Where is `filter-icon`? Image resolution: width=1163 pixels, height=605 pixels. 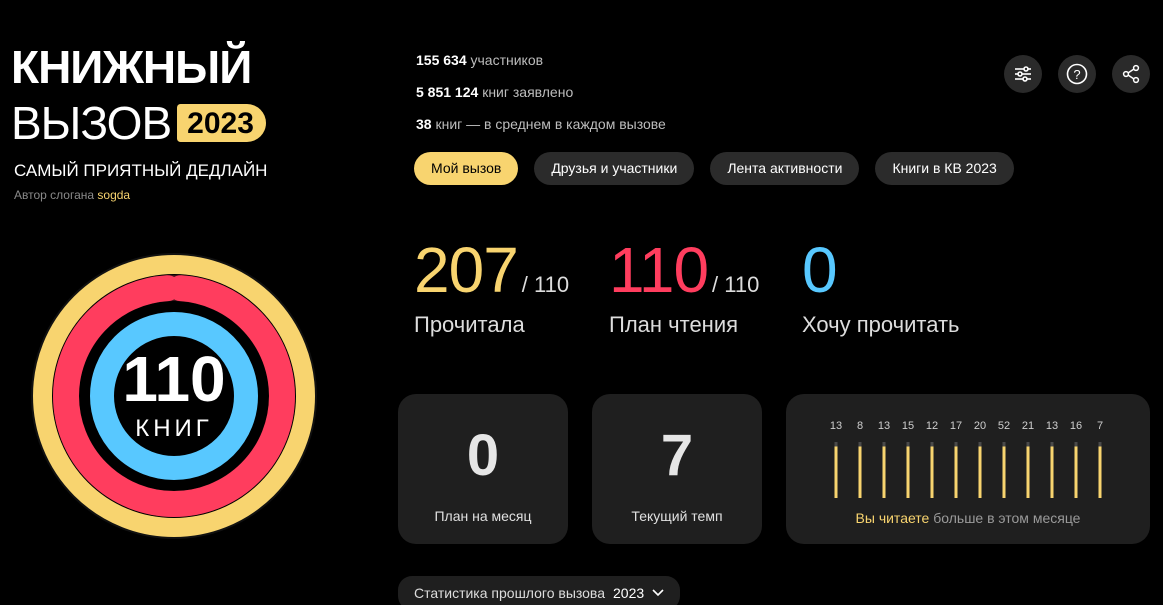 filter-icon is located at coordinates (1023, 74).